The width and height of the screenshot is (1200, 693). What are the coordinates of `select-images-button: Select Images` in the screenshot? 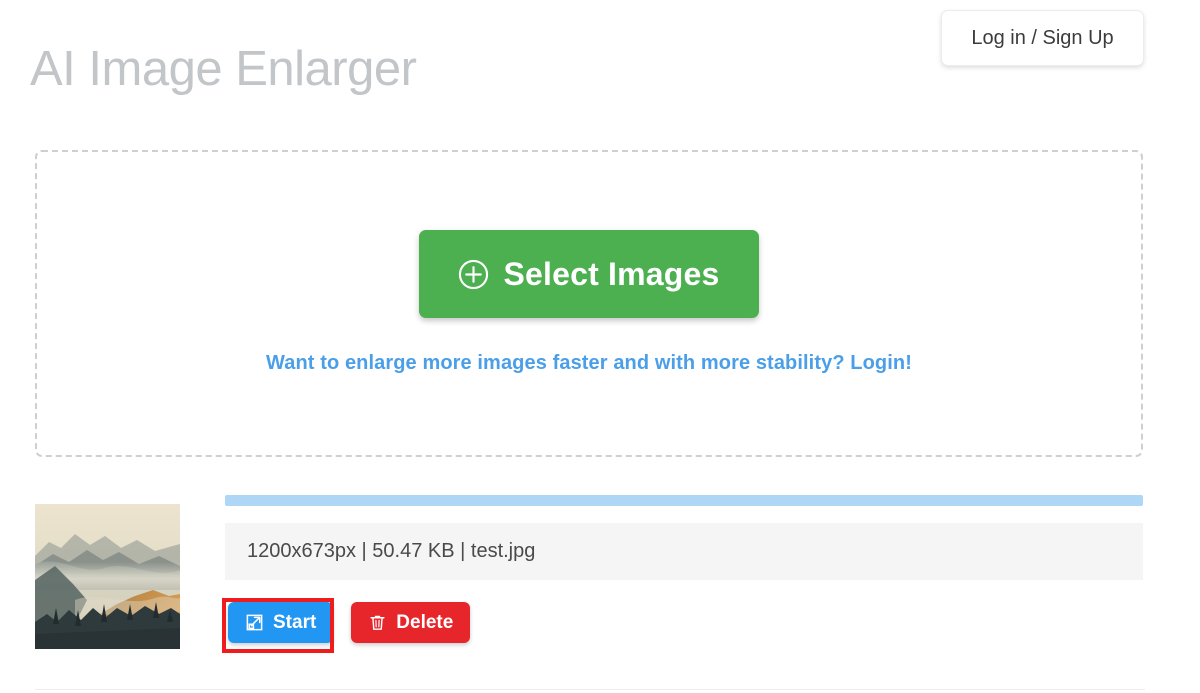 It's located at (589, 274).